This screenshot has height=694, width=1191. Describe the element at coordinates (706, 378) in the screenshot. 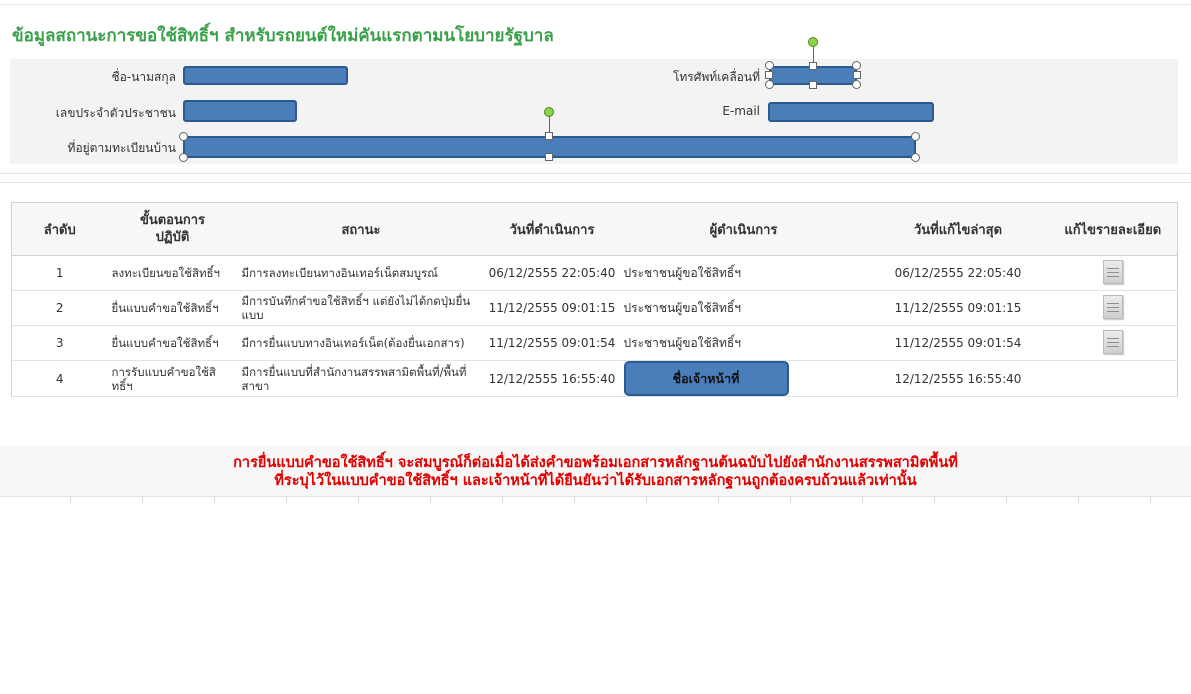

I see `officer-name-button: ชื่อเจ้าหน้าที่` at that location.